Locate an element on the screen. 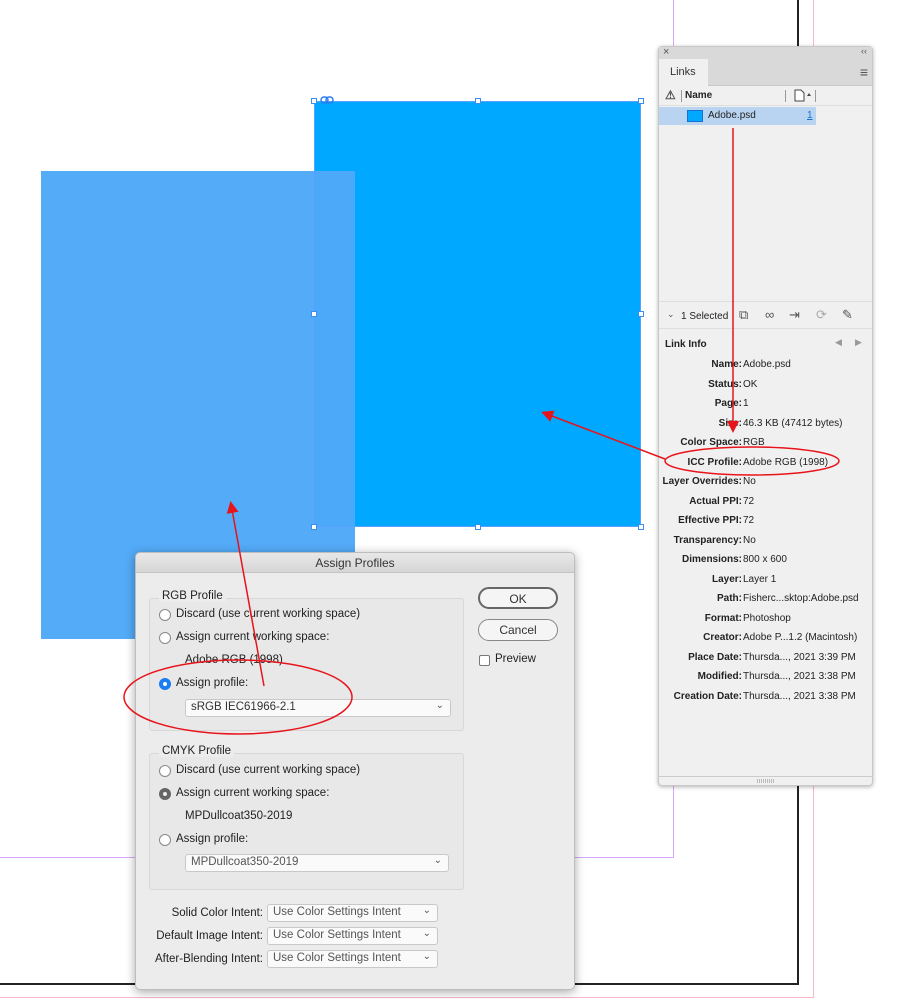  info-key: Transparency: is located at coordinates (707, 540).